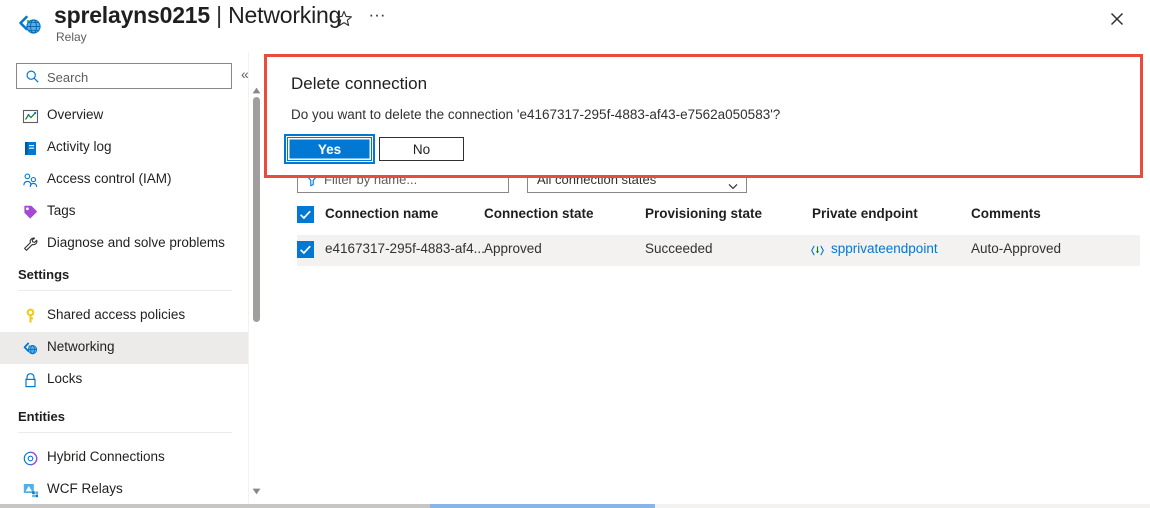 The image size is (1150, 508). Describe the element at coordinates (30, 316) in the screenshot. I see `key-icon` at that location.